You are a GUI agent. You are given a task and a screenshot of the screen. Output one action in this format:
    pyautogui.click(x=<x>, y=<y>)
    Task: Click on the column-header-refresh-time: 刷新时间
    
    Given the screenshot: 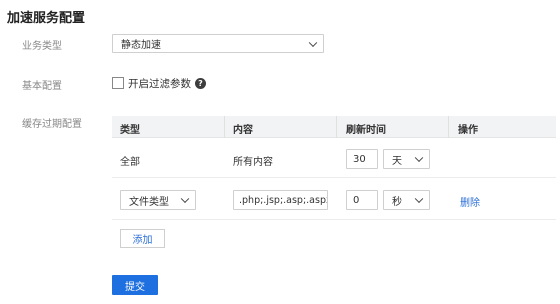 What is the action you would take?
    pyautogui.click(x=366, y=130)
    